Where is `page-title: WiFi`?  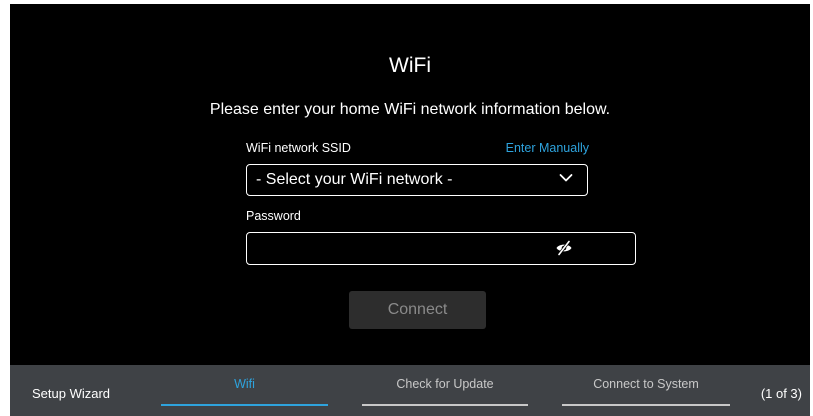
page-title: WiFi is located at coordinates (410, 65).